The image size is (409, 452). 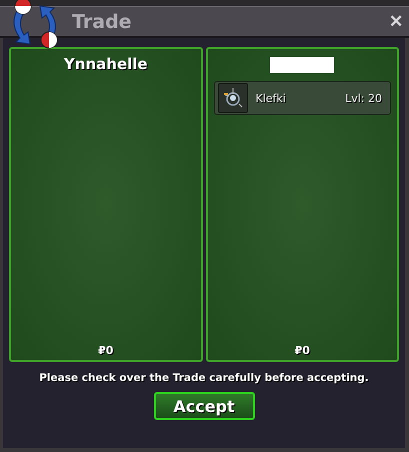 I want to click on player-name: Ynnahelle, so click(x=106, y=65).